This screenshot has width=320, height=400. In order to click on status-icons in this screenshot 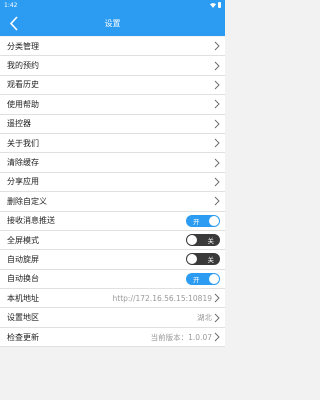, I will do `click(215, 5)`.